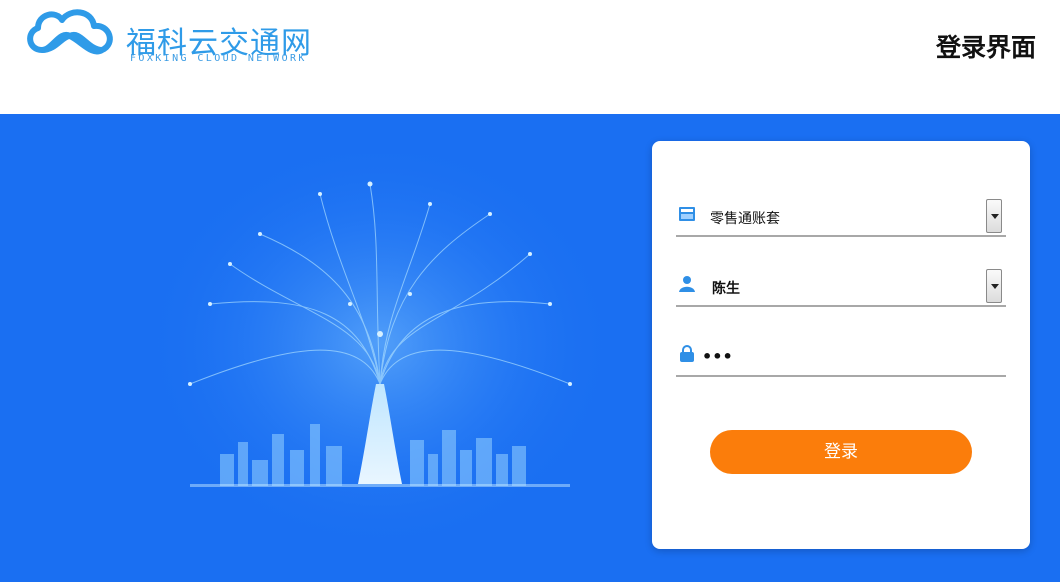  What do you see at coordinates (687, 284) in the screenshot?
I see `user-icon` at bounding box center [687, 284].